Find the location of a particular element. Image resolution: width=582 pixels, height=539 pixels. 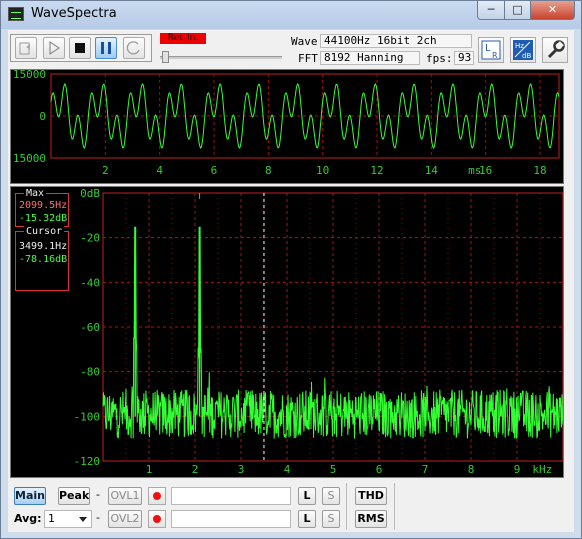

wrench-icon is located at coordinates (556, 49).